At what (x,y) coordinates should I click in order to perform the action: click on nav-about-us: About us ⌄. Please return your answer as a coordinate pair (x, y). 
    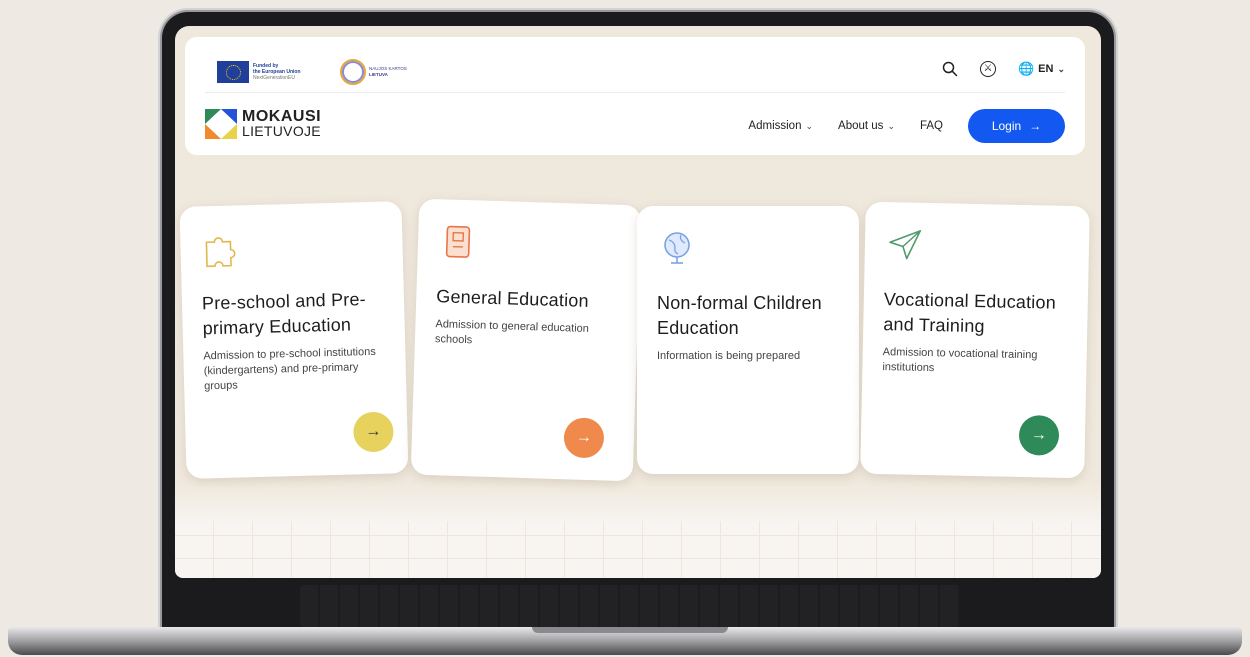
    Looking at the image, I should click on (866, 126).